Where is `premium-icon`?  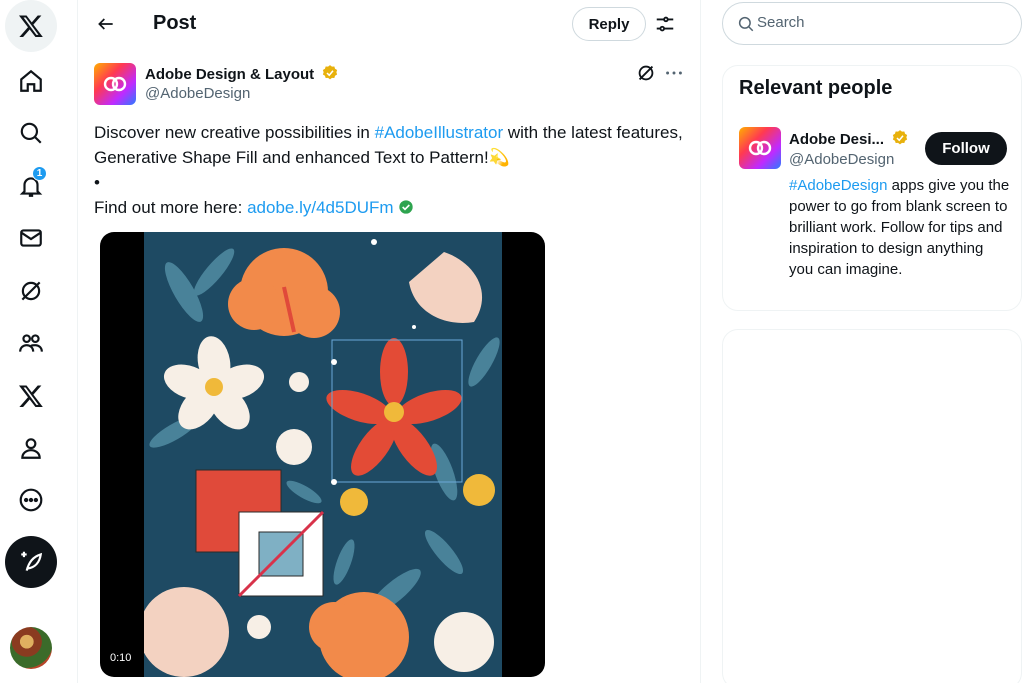
premium-icon is located at coordinates (31, 396).